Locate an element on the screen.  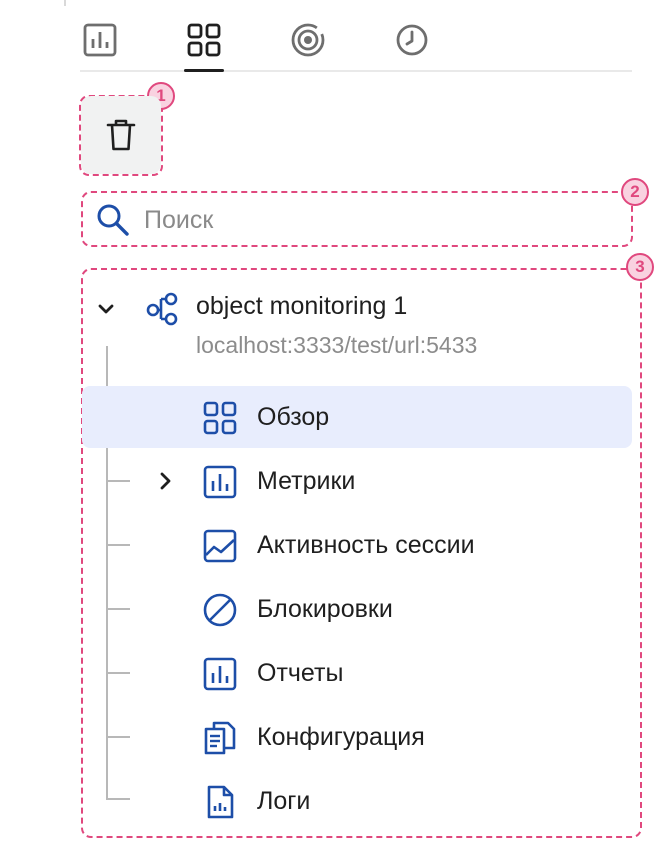
tree-item-label: Метрики is located at coordinates (306, 481).